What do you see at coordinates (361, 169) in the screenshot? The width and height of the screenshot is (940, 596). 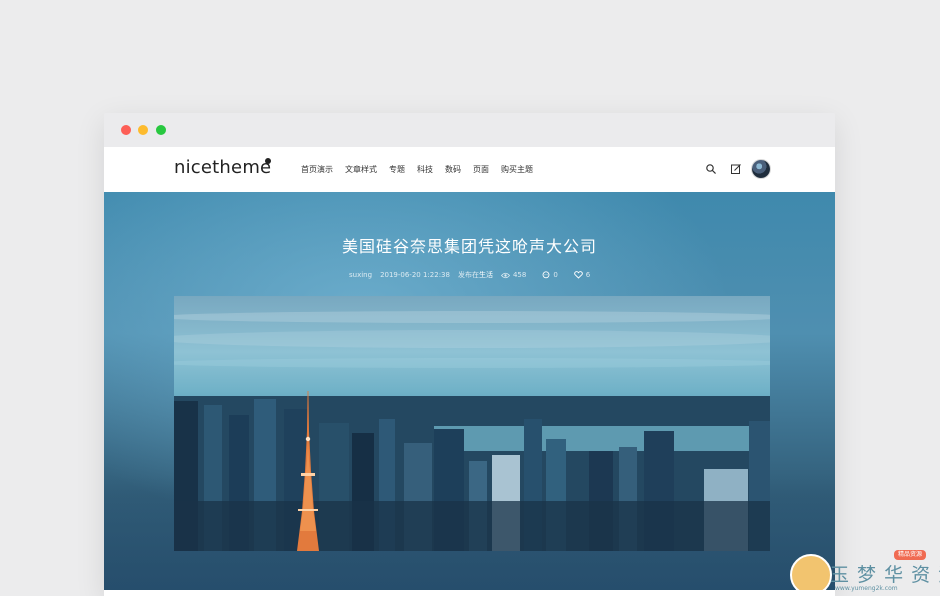 I see `nav-item-article-style: 文章样式` at bounding box center [361, 169].